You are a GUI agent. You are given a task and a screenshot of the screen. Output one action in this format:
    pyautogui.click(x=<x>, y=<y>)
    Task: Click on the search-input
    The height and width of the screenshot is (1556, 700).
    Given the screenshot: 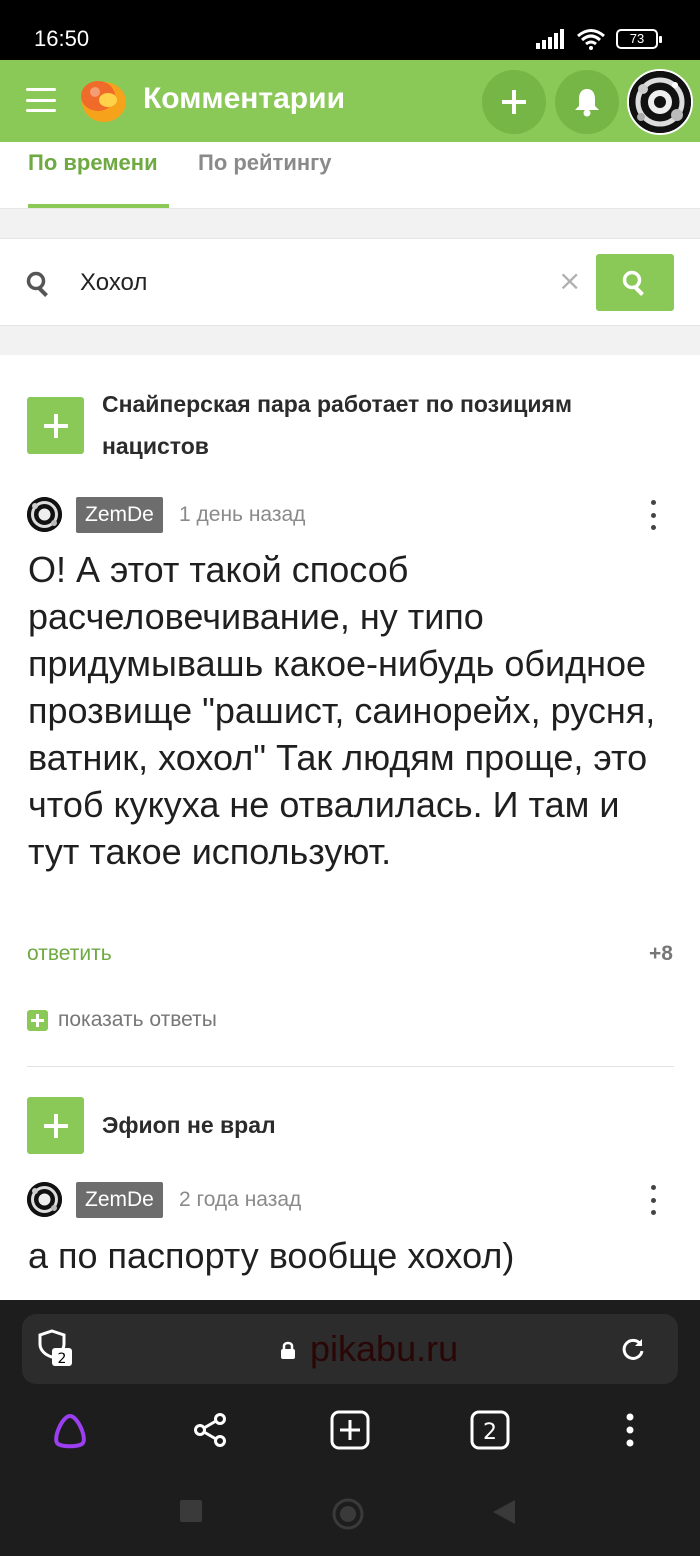 What is the action you would take?
    pyautogui.click(x=310, y=283)
    